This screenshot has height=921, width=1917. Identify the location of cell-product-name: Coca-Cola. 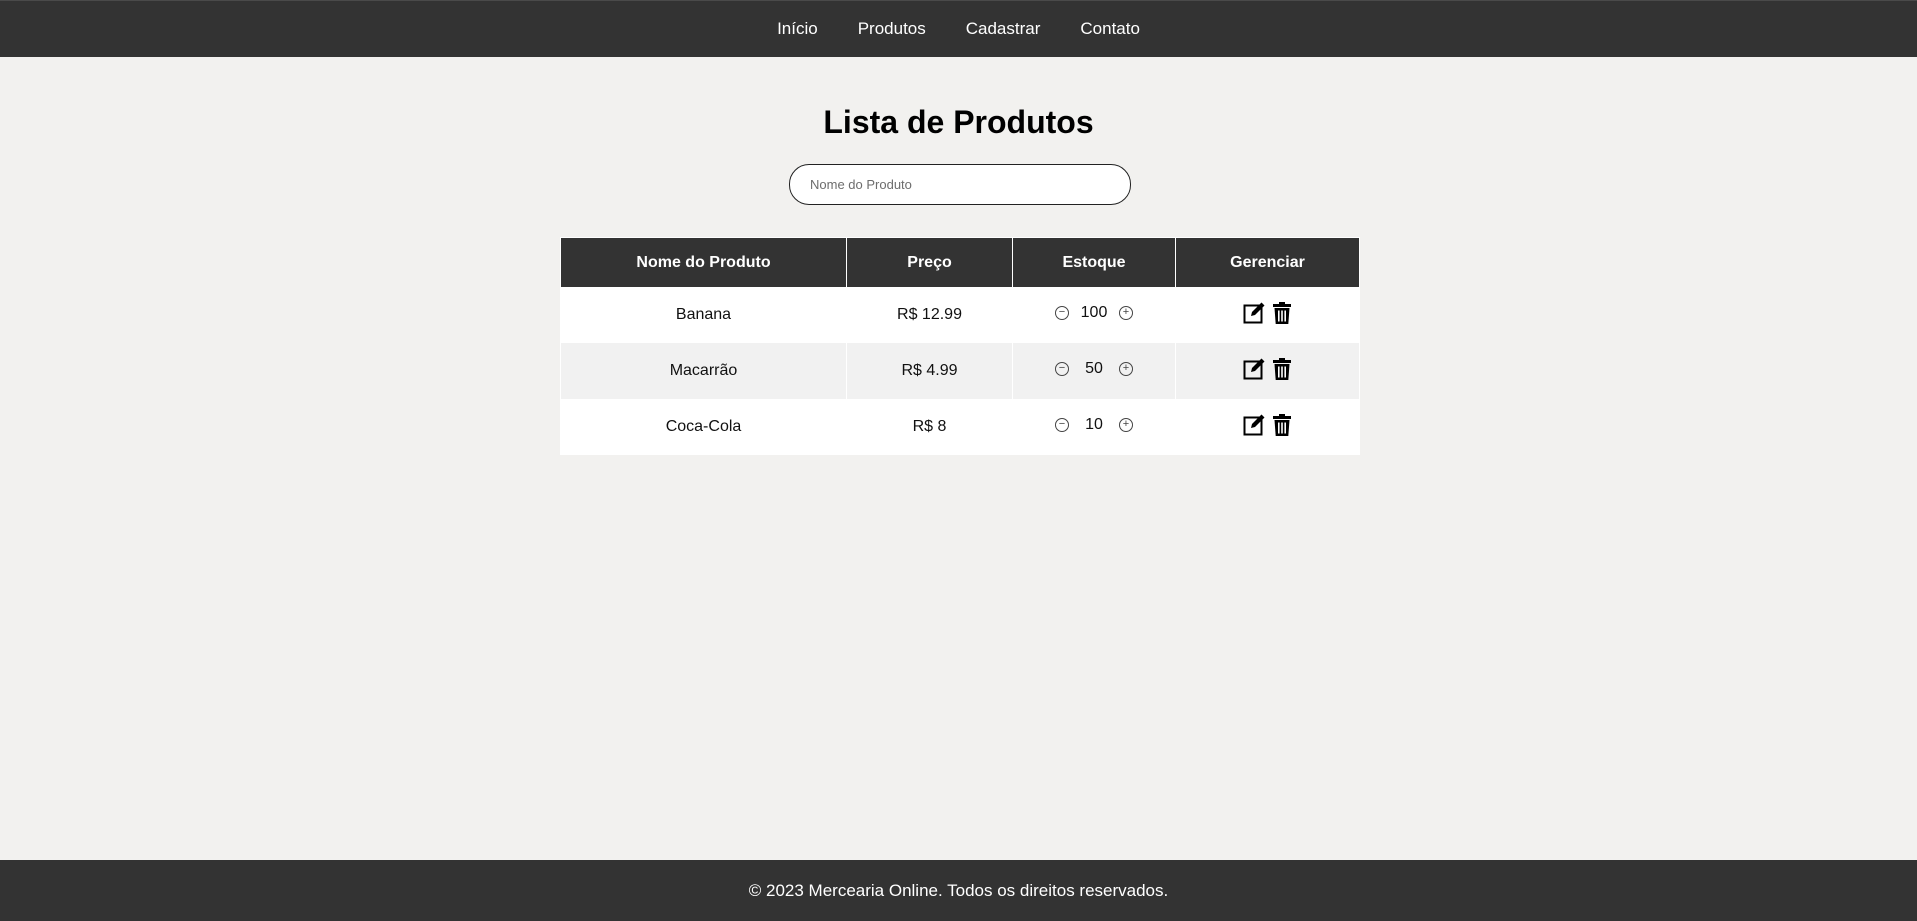
(703, 427).